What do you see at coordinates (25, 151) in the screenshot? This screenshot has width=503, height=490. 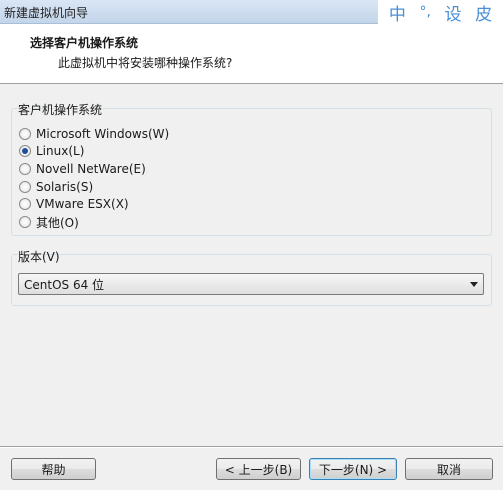 I see `radio-circle-checked-icon` at bounding box center [25, 151].